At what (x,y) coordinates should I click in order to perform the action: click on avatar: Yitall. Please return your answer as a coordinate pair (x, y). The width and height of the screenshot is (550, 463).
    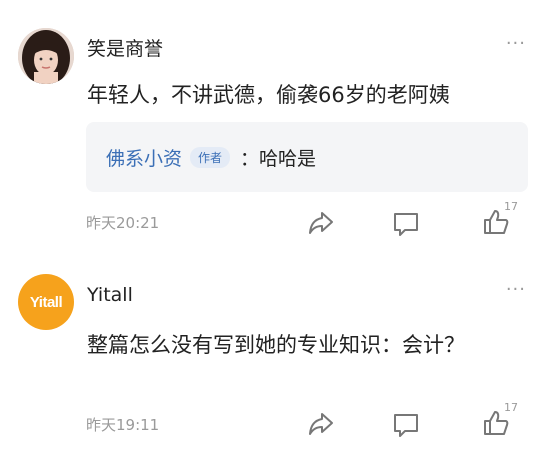
    Looking at the image, I should click on (46, 302).